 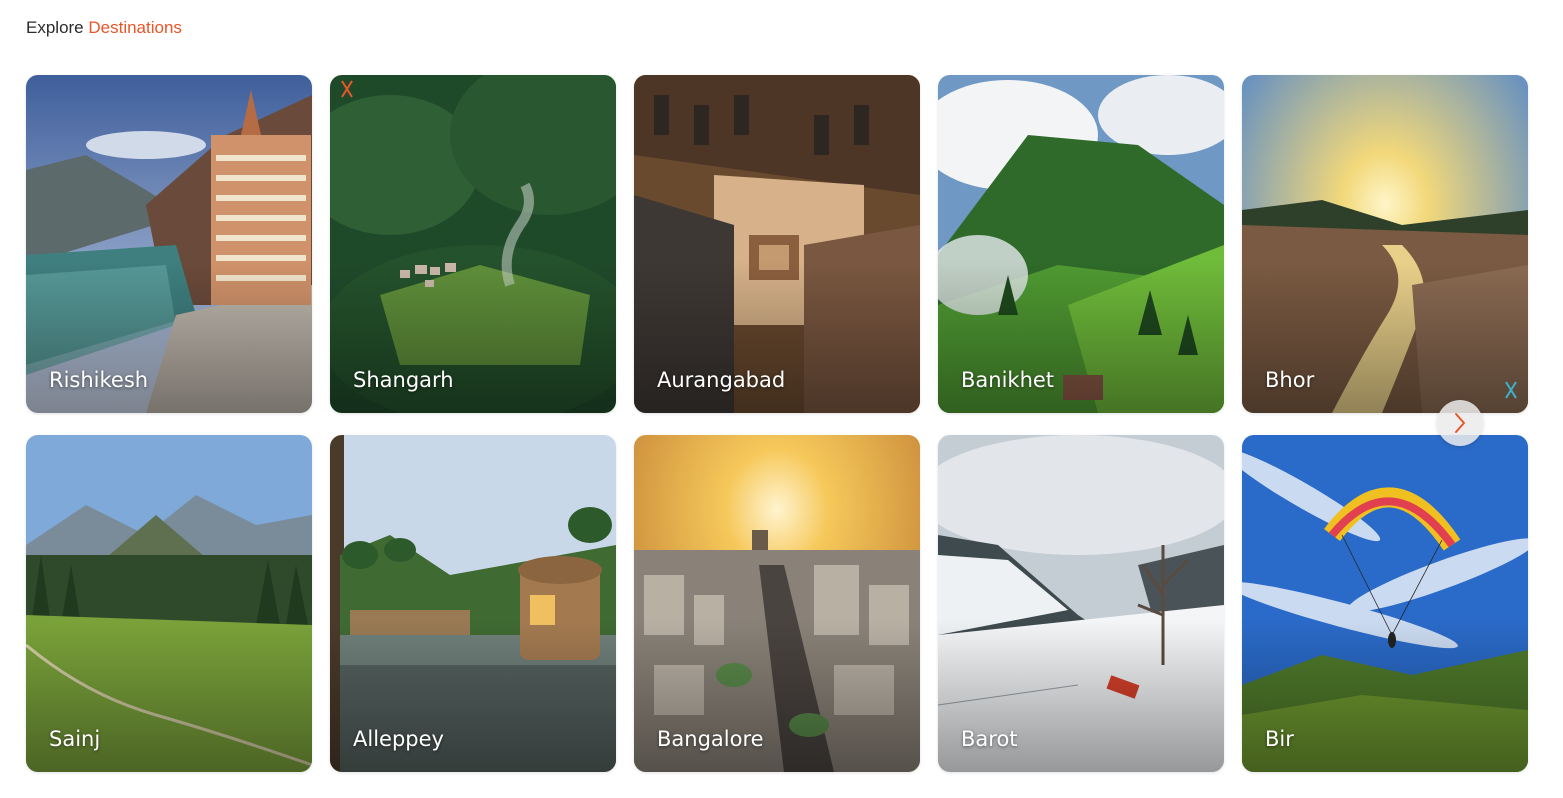 I want to click on destination-card-barot: Barot, so click(x=1081, y=603).